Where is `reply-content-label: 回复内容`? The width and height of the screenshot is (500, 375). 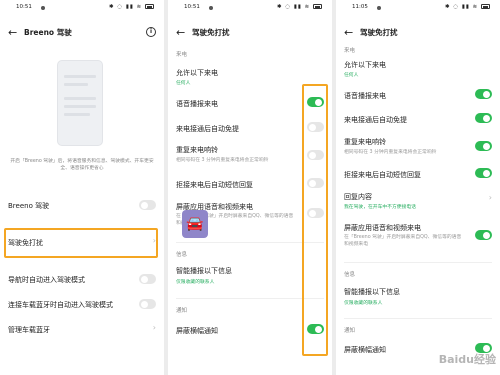
reply-content-label: 回复内容 is located at coordinates (358, 197).